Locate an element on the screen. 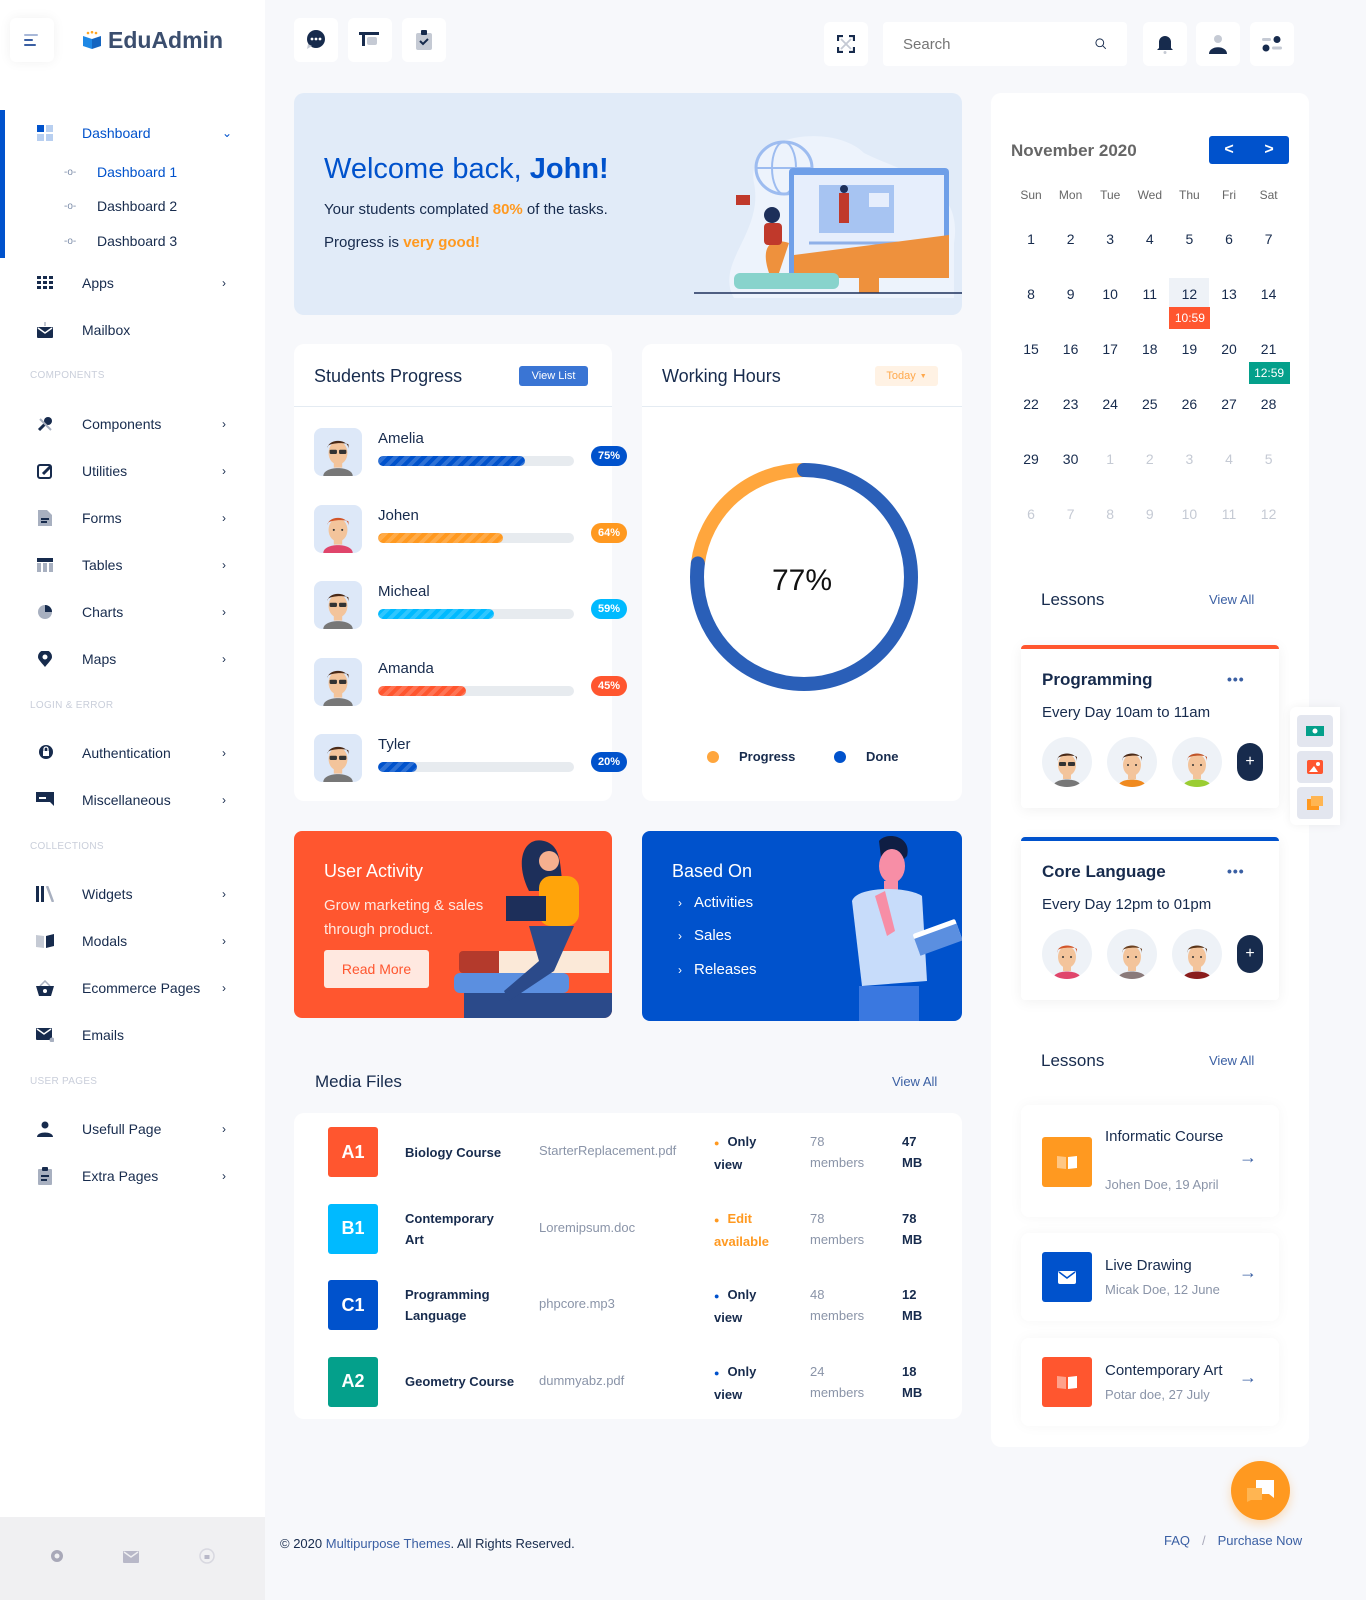 Image resolution: width=1366 pixels, height=1600 pixels. lessons-view-all-link: View All is located at coordinates (1231, 599).